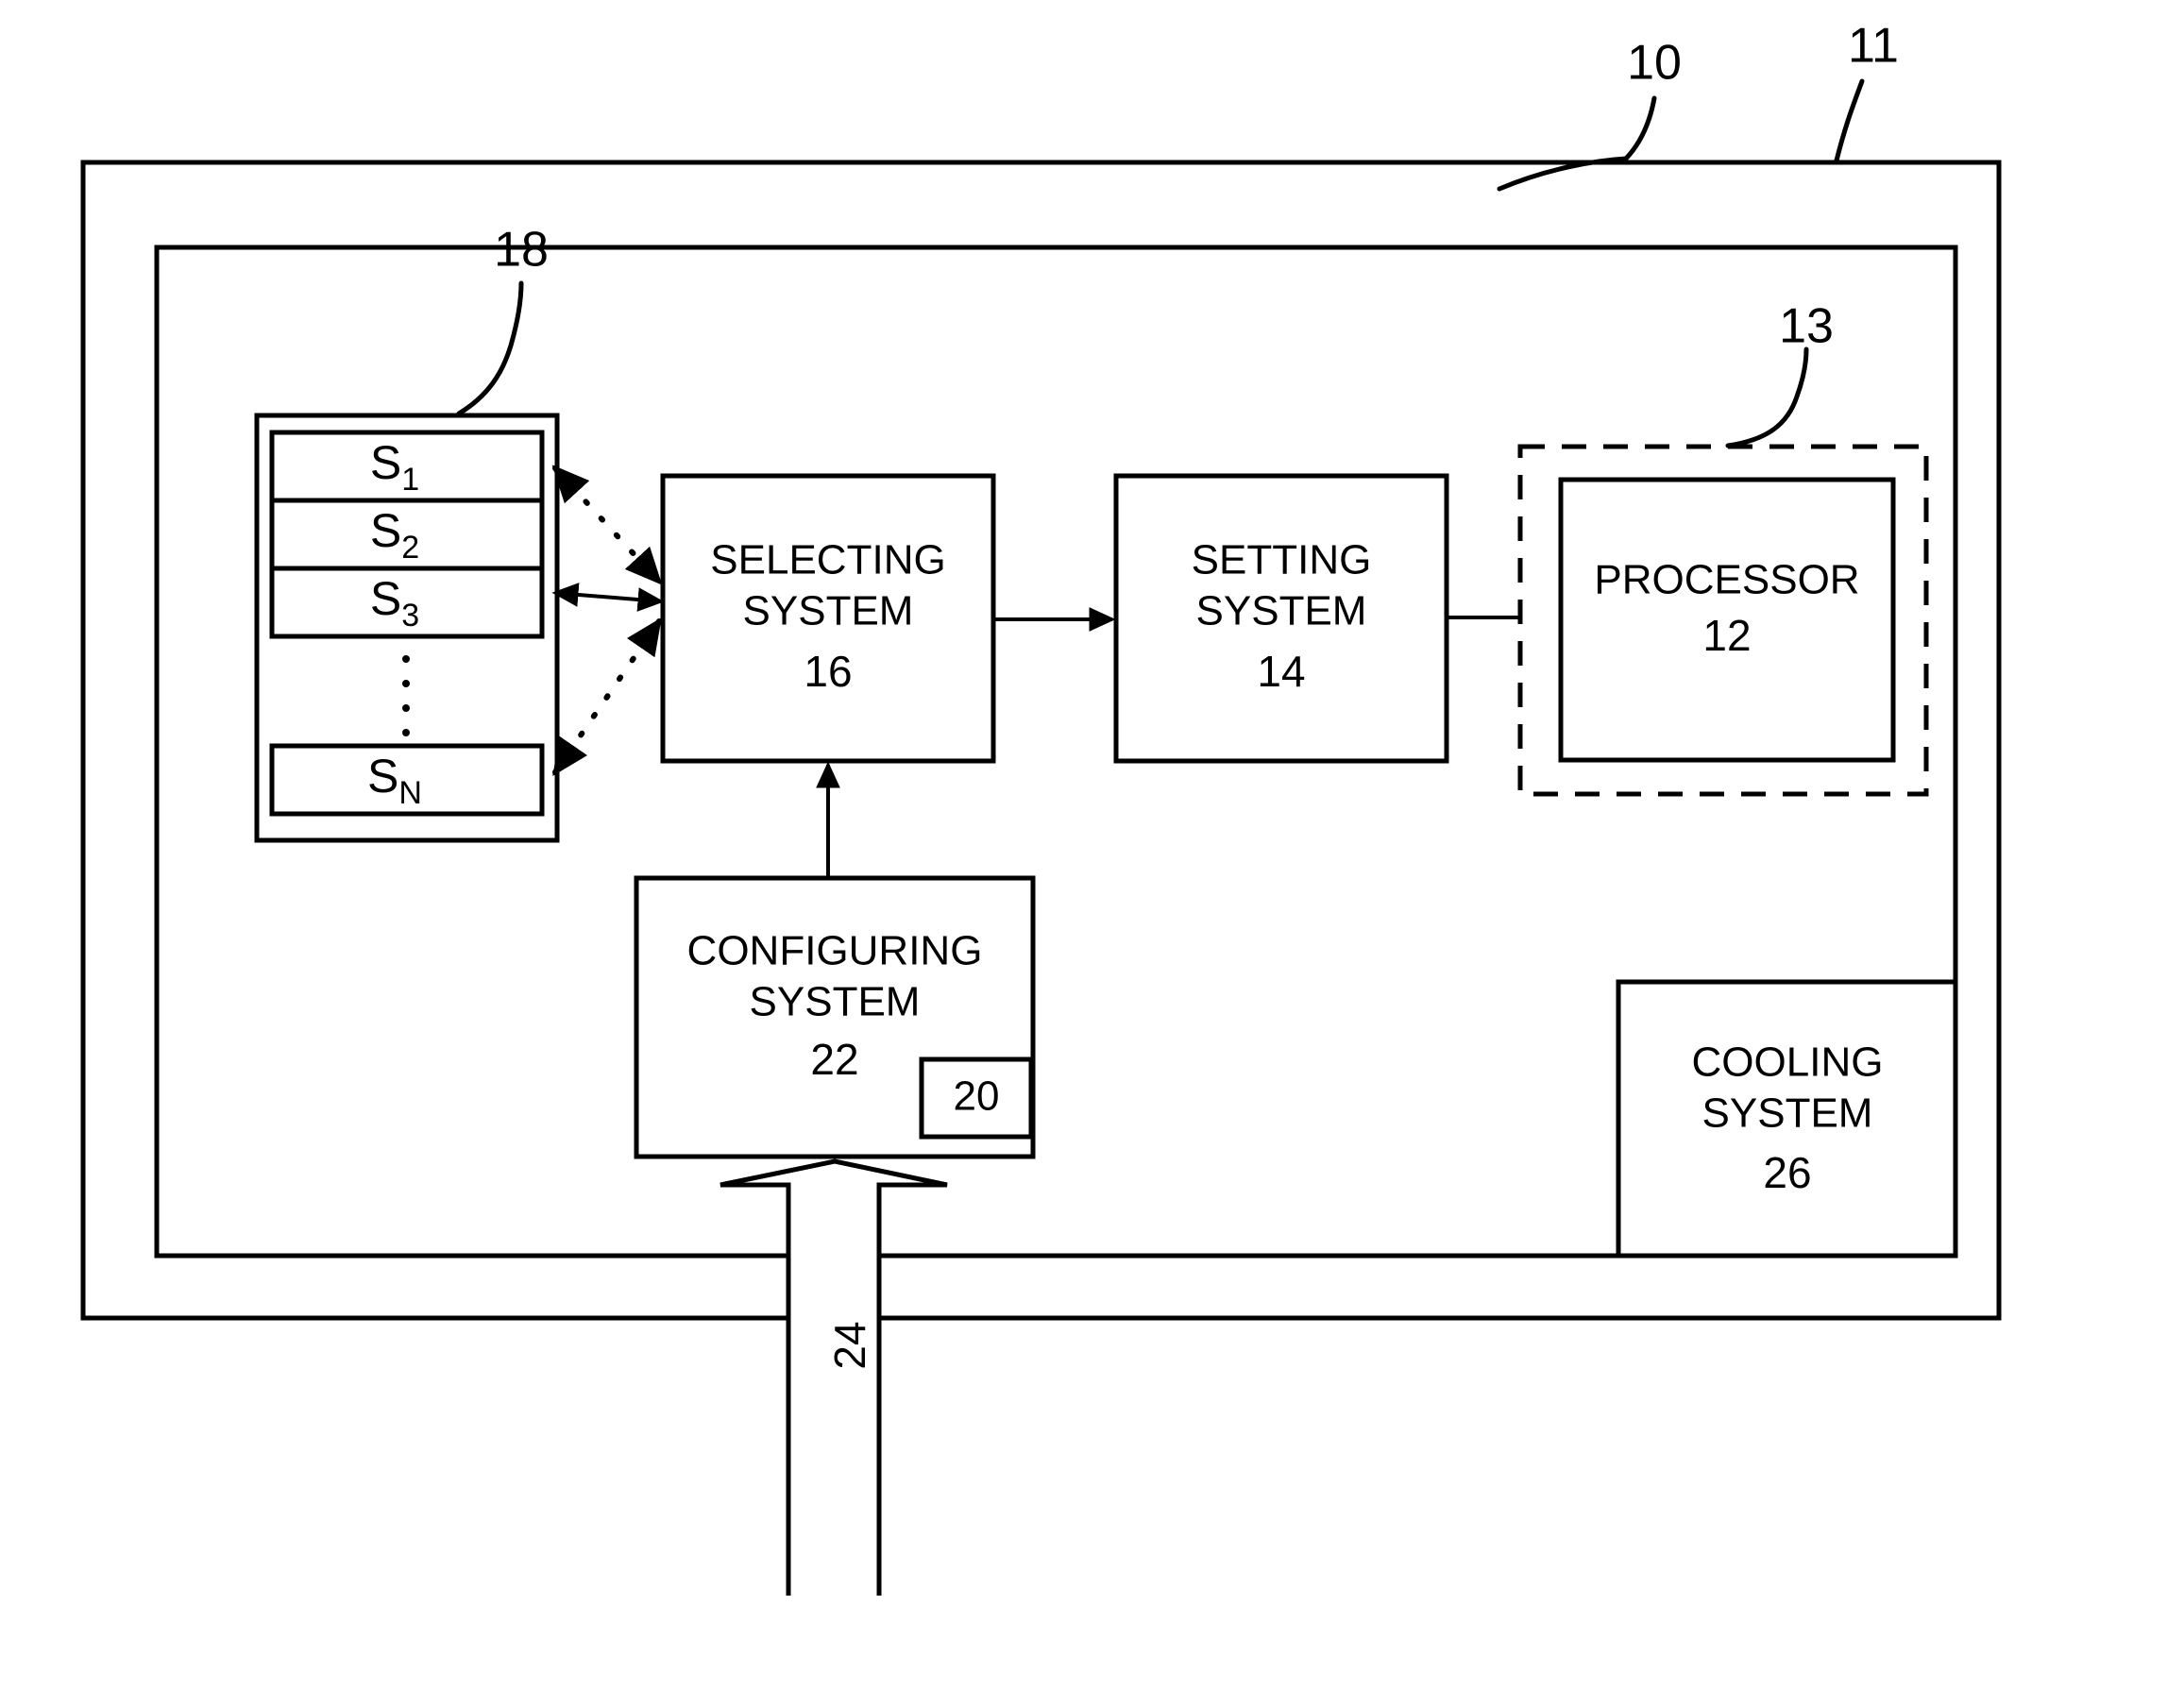  I want to click on processor-block: PROCESSOR 12, so click(1727, 620).